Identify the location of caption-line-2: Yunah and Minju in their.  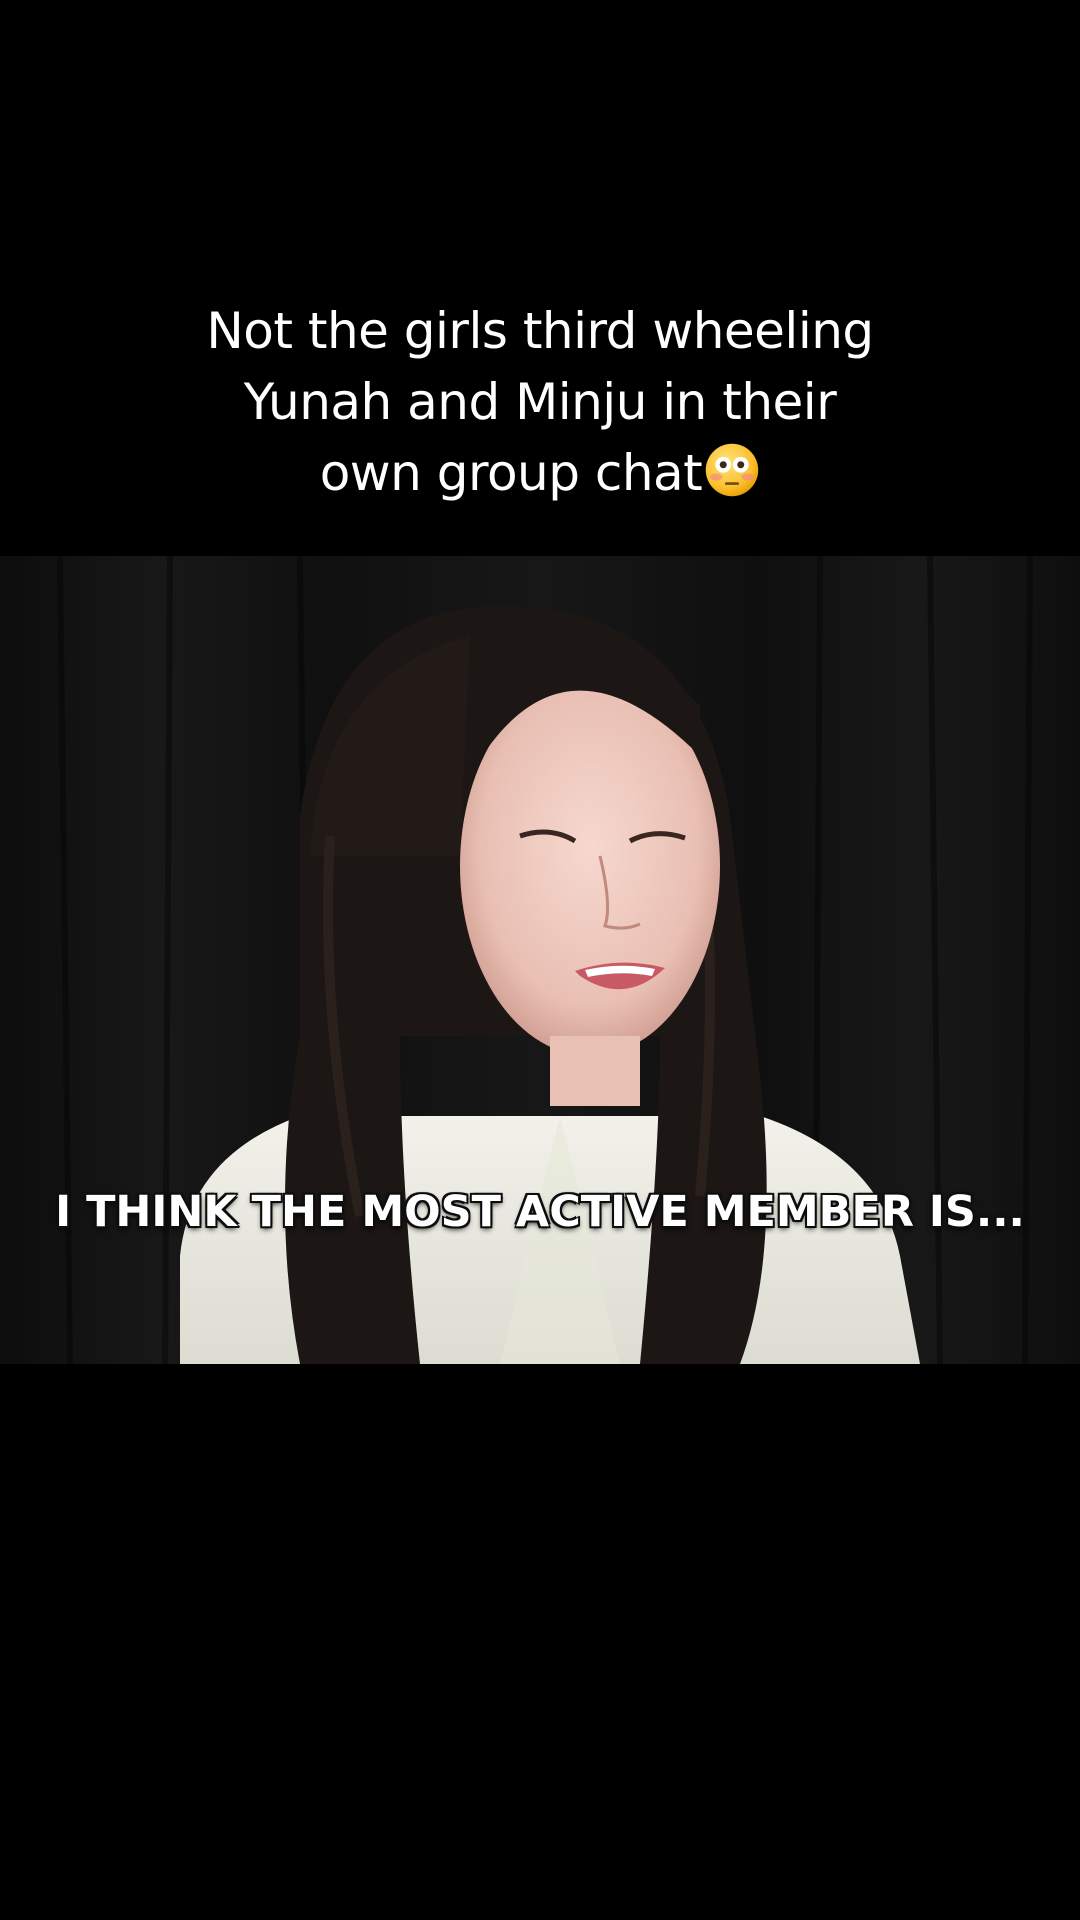
(540, 402).